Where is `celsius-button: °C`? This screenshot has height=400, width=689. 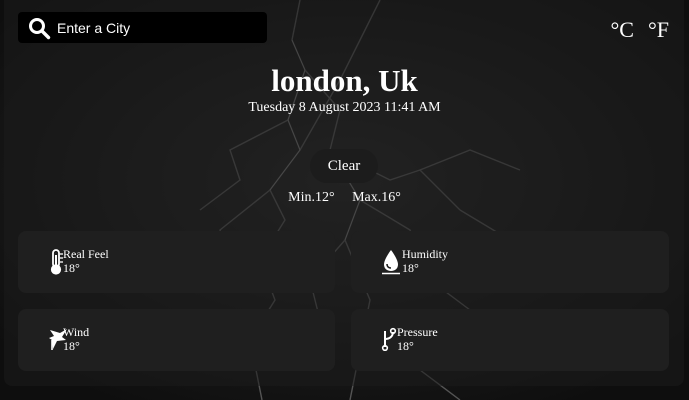 celsius-button: °C is located at coordinates (621, 30).